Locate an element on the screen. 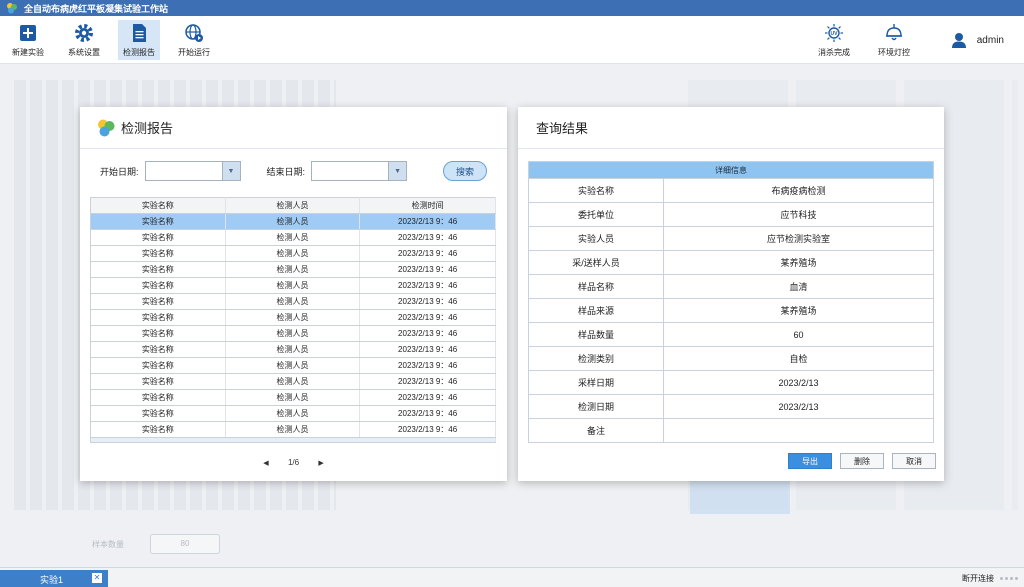 This screenshot has width=1024, height=587. detail-key: 检测日期 is located at coordinates (596, 406).